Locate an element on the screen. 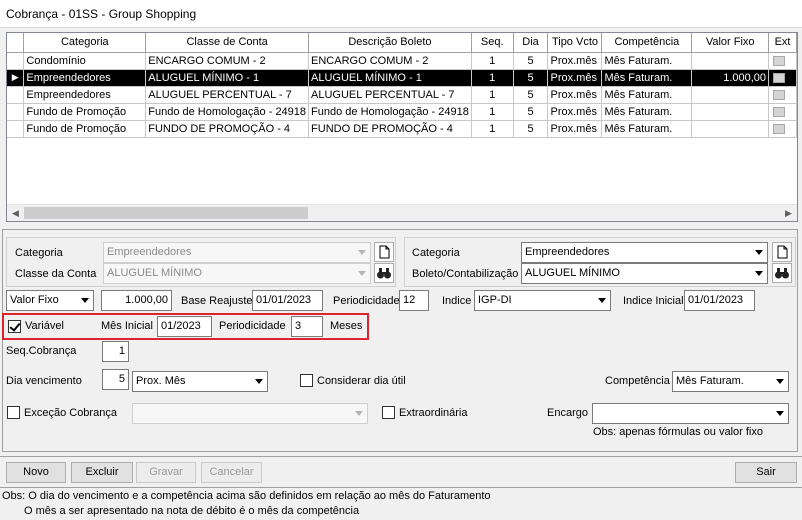 This screenshot has height=520, width=802. variavel-checkbox is located at coordinates (14, 326).